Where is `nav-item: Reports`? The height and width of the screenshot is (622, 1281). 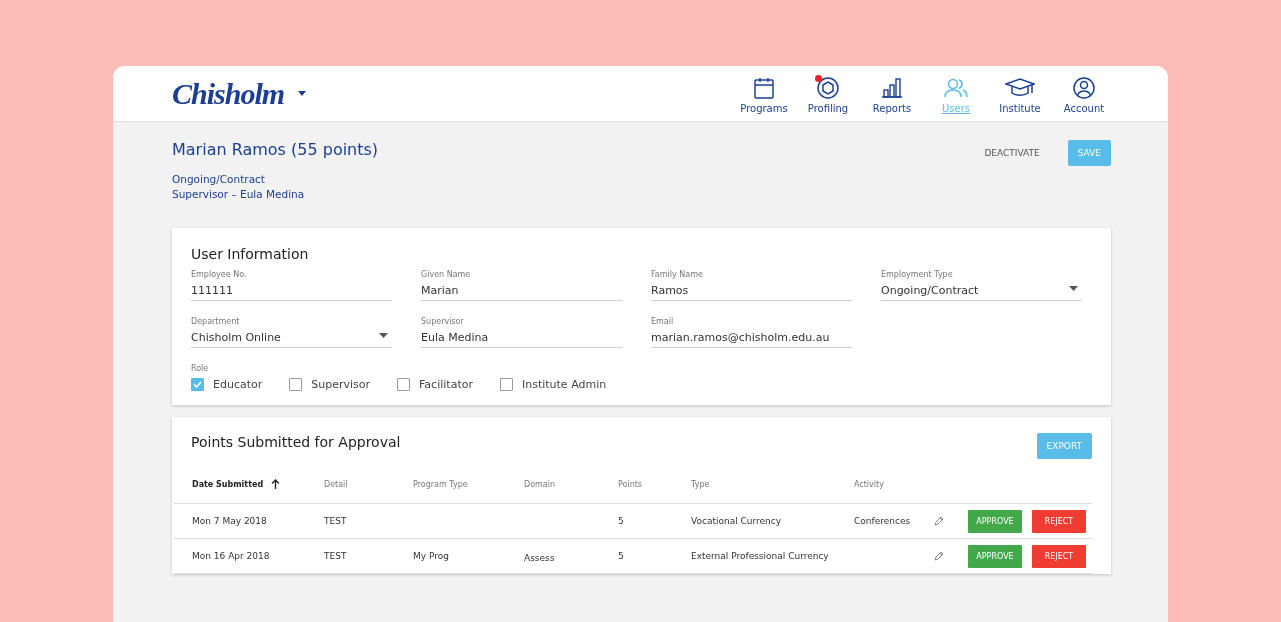
nav-item: Reports is located at coordinates (892, 93).